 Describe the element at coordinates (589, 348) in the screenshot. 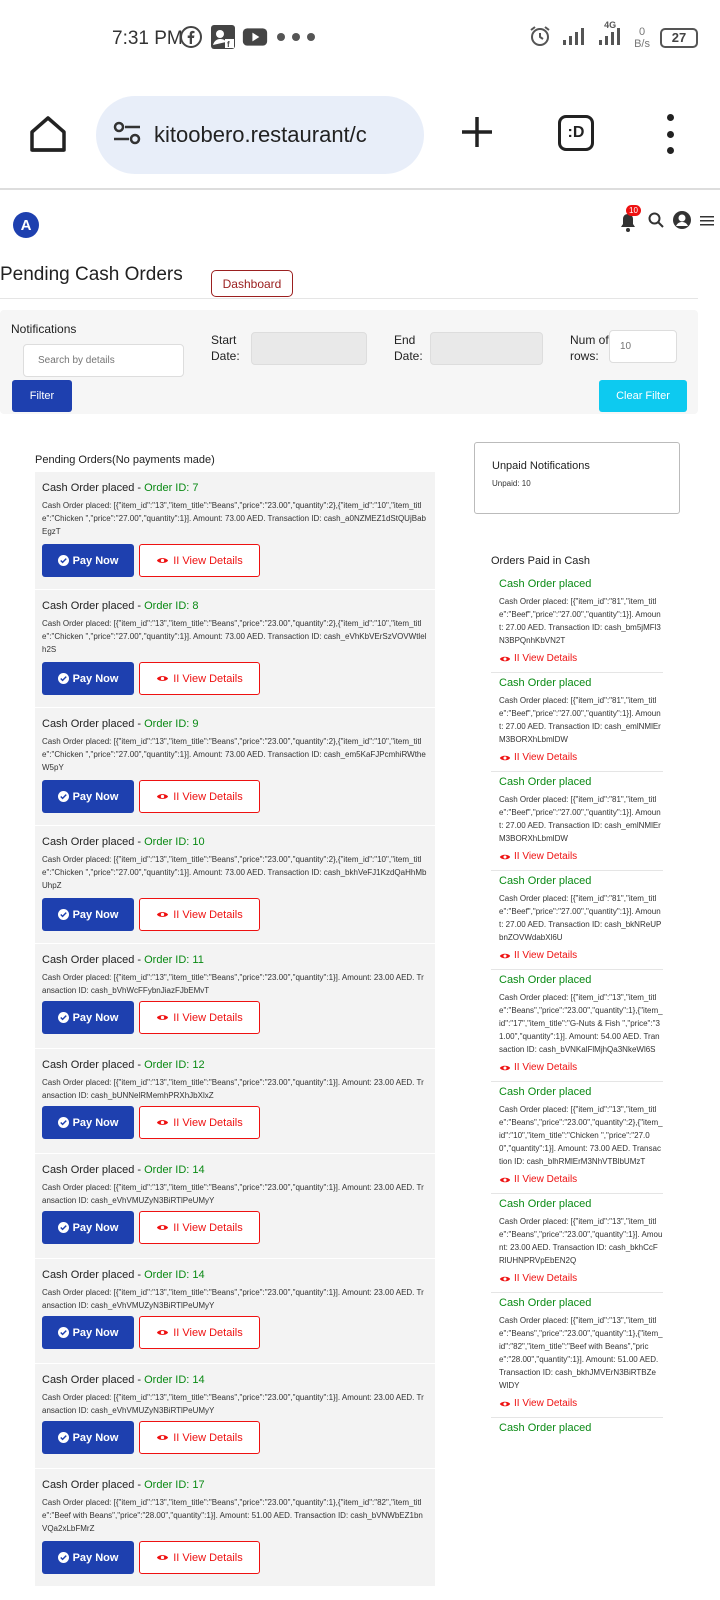

I see `num-rows-label: Num of rows:` at that location.